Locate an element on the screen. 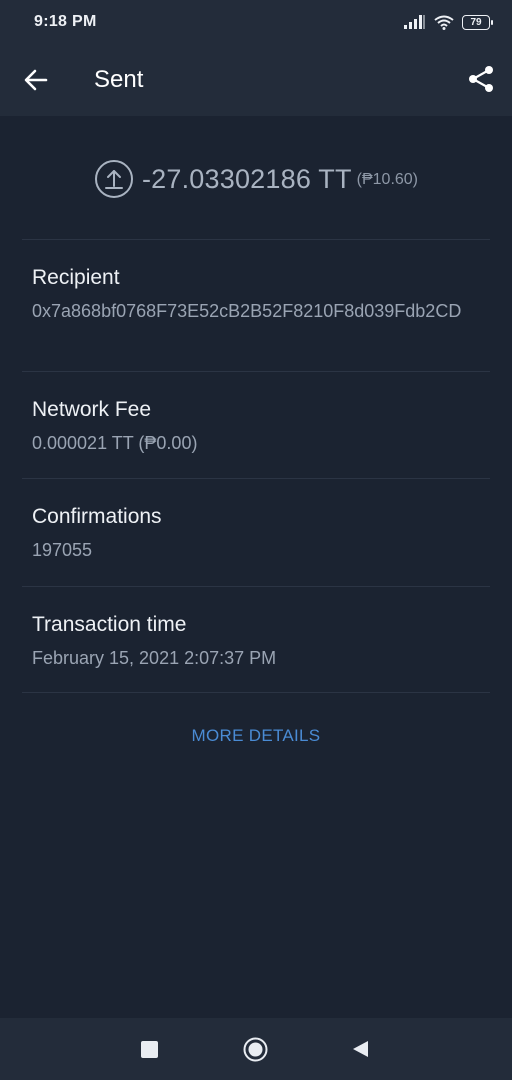 This screenshot has height=1080, width=512. back-triangle-icon is located at coordinates (360, 1049).